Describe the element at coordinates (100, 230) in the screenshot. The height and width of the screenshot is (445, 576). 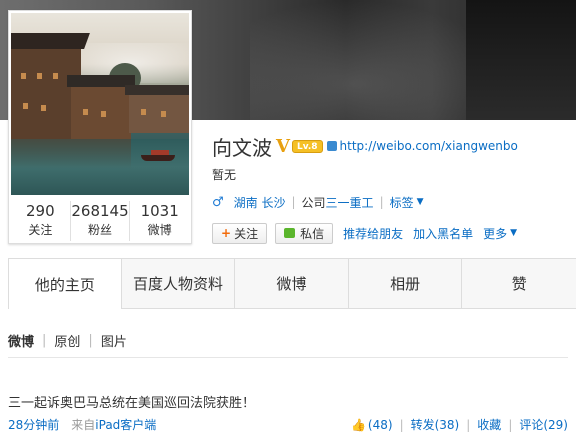
I see `stat-label: 粉丝` at that location.